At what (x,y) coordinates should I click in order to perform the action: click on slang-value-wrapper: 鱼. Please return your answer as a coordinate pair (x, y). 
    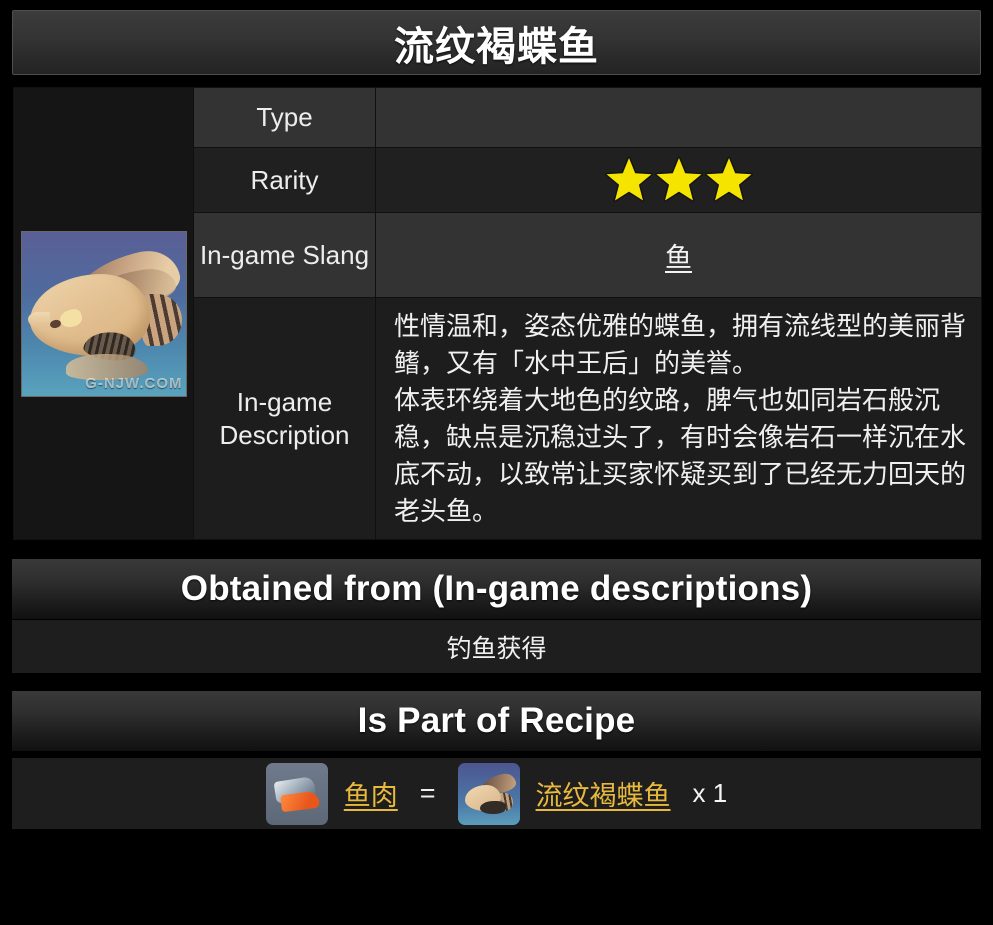
    Looking at the image, I should click on (678, 255).